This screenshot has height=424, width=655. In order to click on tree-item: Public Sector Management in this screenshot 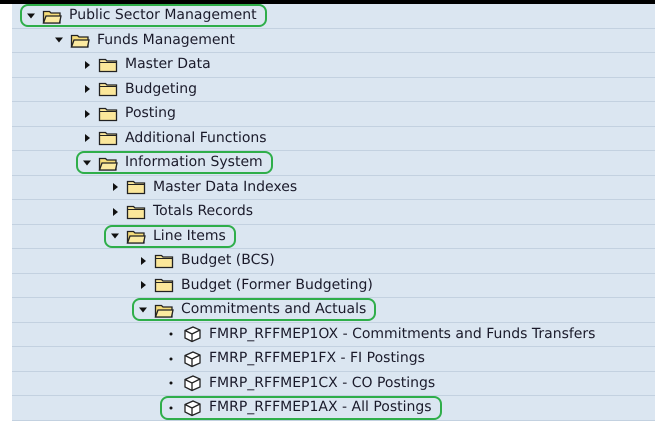, I will do `click(143, 16)`.